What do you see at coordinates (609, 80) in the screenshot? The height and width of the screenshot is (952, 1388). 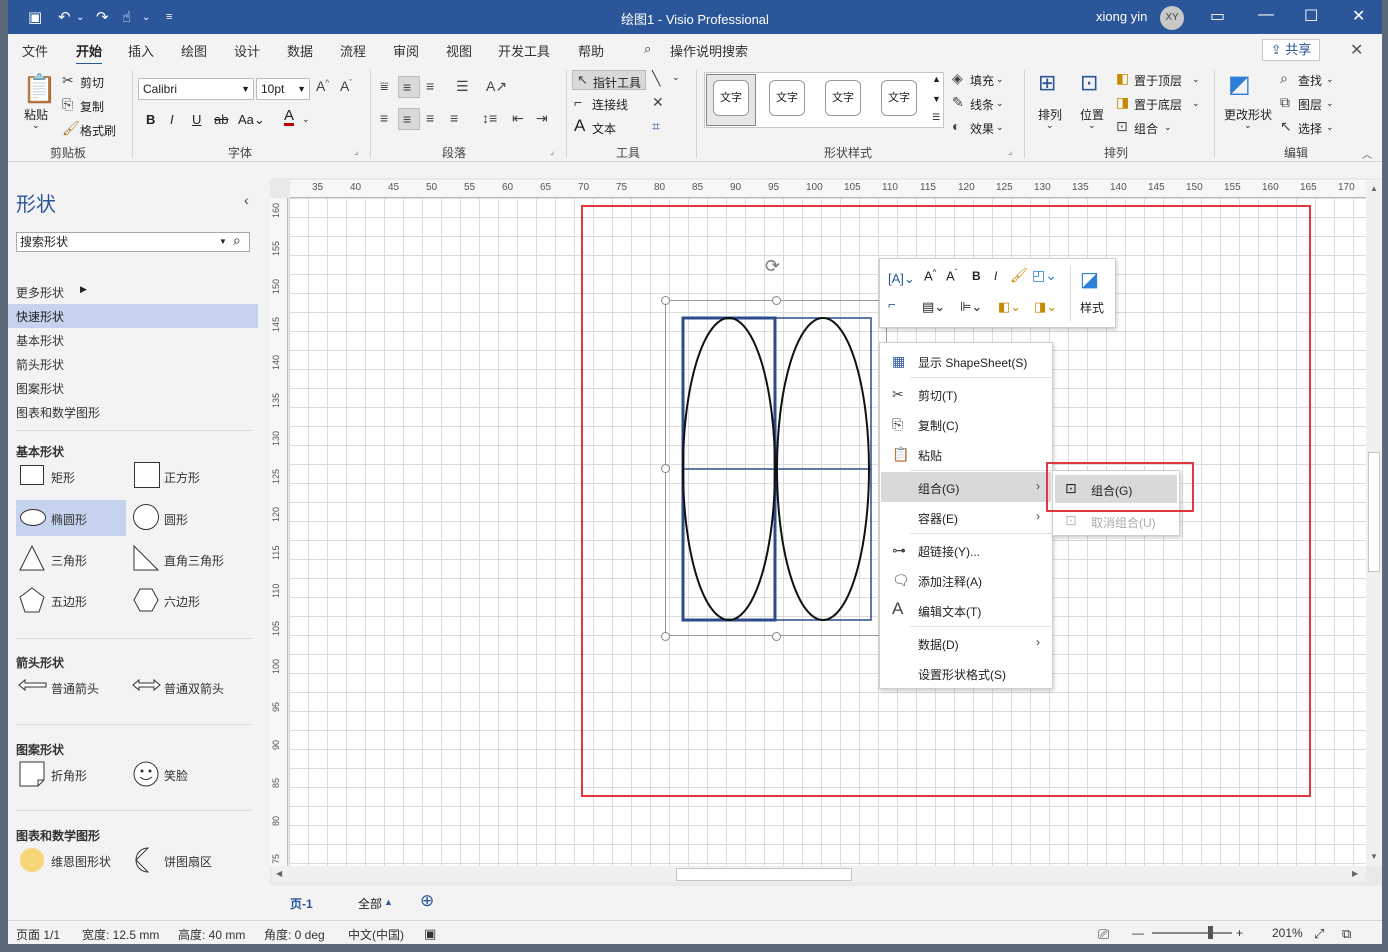 I see `pointer-tool-button: ↖ 指针工具` at bounding box center [609, 80].